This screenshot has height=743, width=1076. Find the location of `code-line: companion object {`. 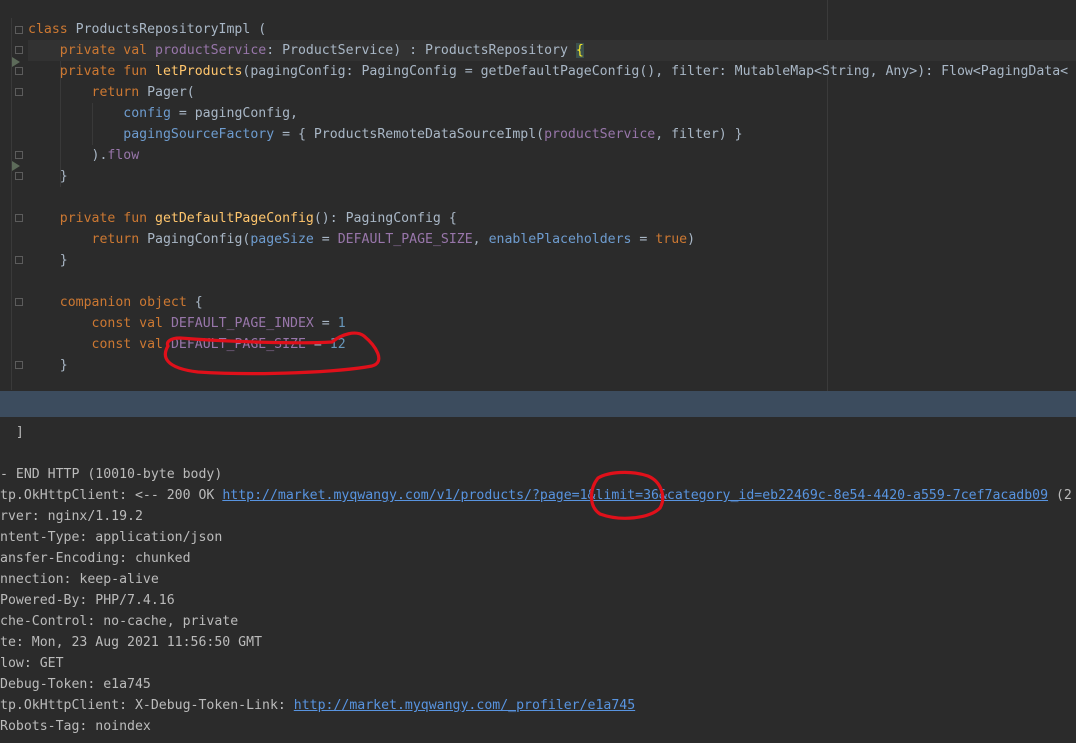

code-line: companion object { is located at coordinates (115, 302).